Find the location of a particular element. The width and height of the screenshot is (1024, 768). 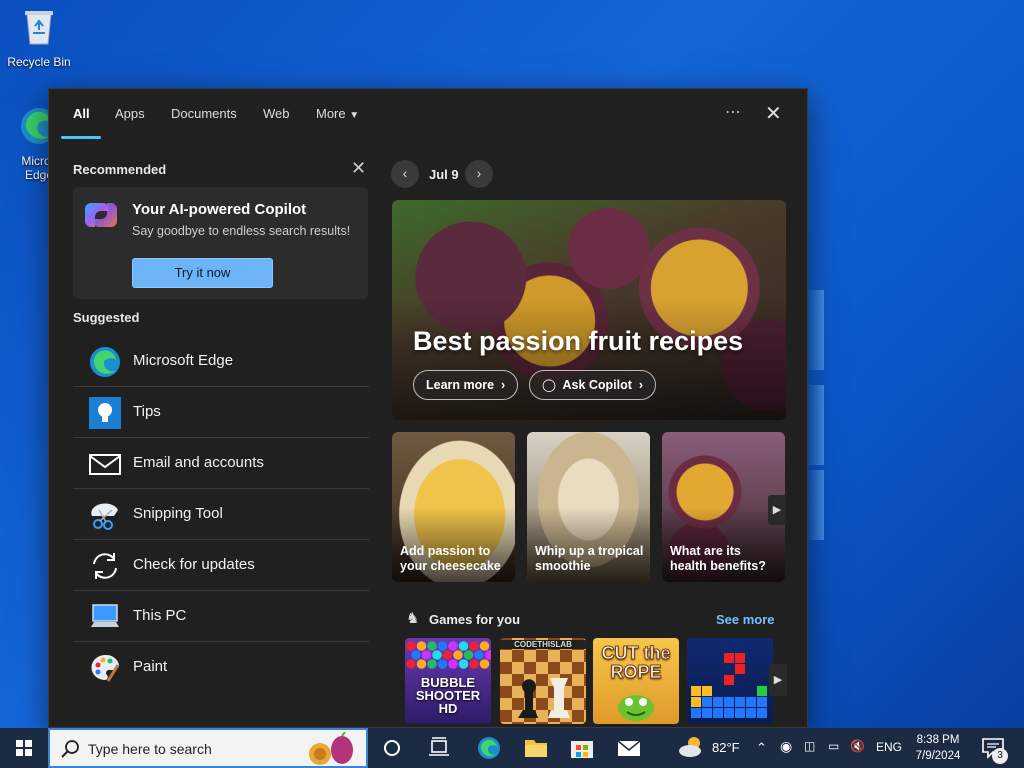

weather-temperature: 82°F is located at coordinates (726, 747).